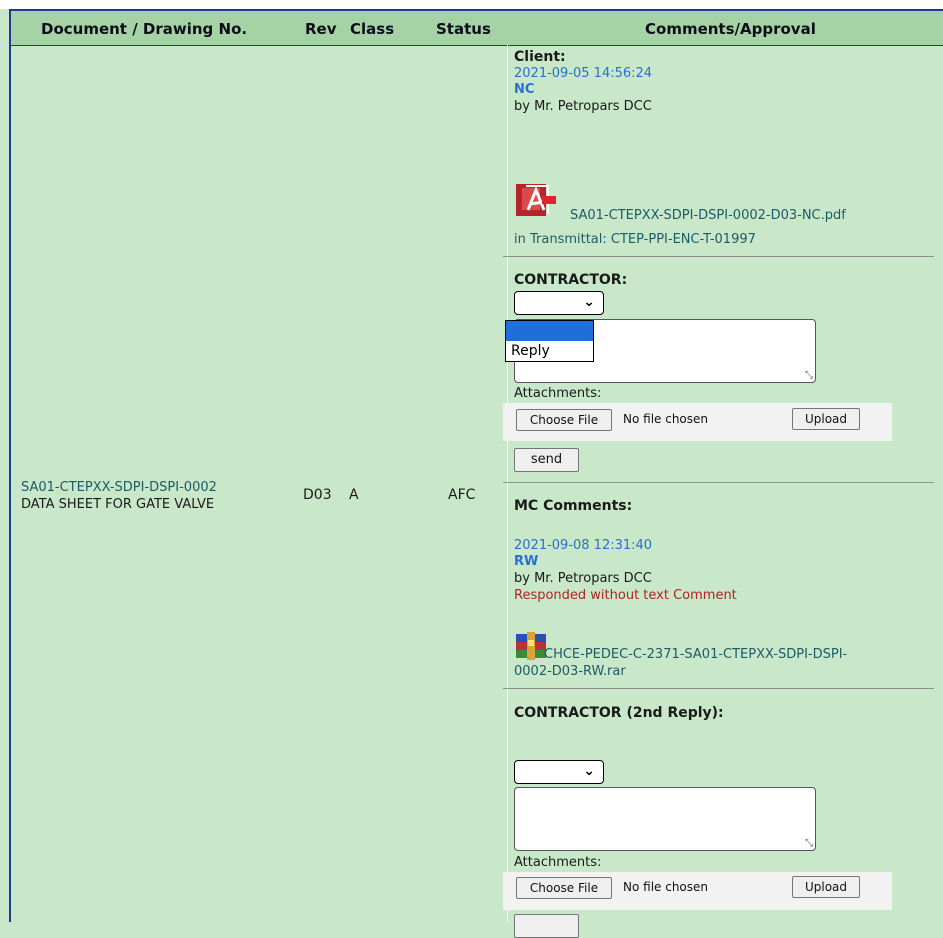 This screenshot has height=938, width=943. What do you see at coordinates (558, 393) in the screenshot?
I see `attachments-label: Attachments:` at bounding box center [558, 393].